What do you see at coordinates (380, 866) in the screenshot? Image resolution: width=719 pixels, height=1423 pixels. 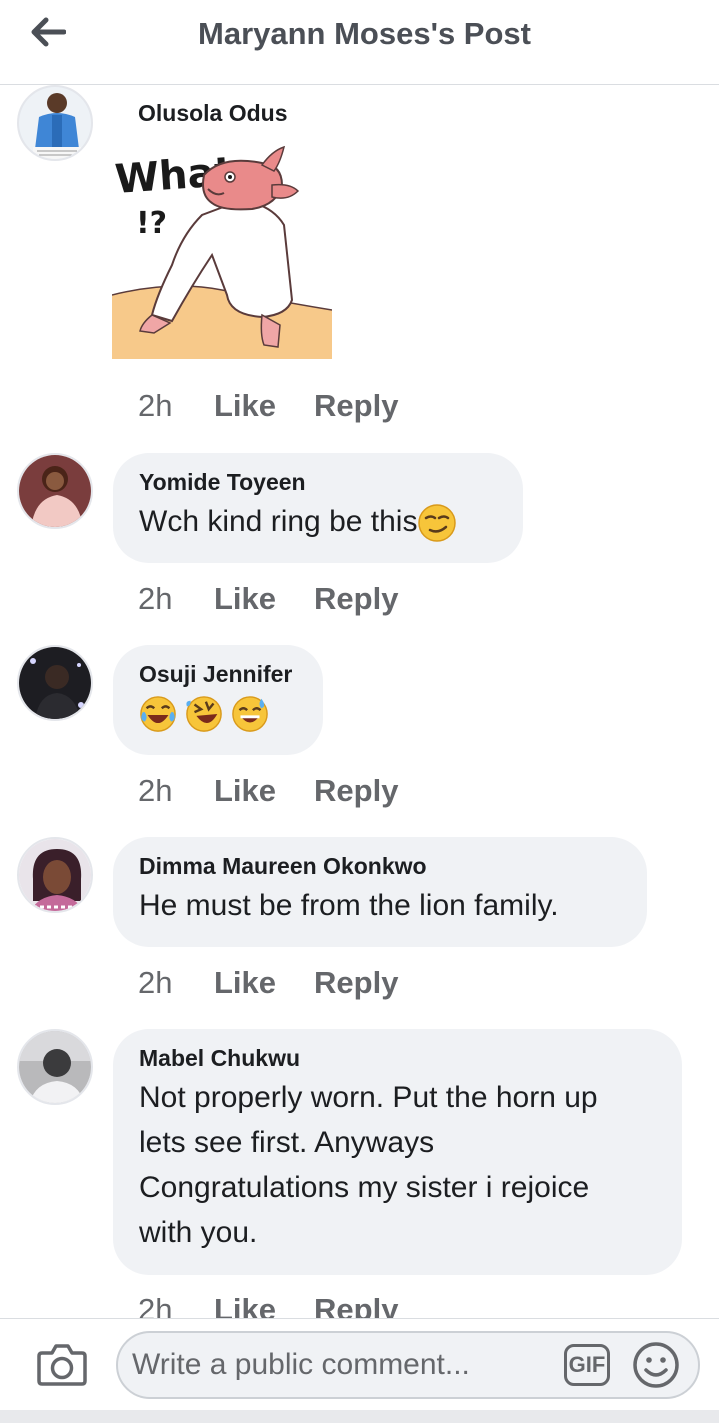 I see `comment-author: Dimma Maureen Okonkwo` at bounding box center [380, 866].